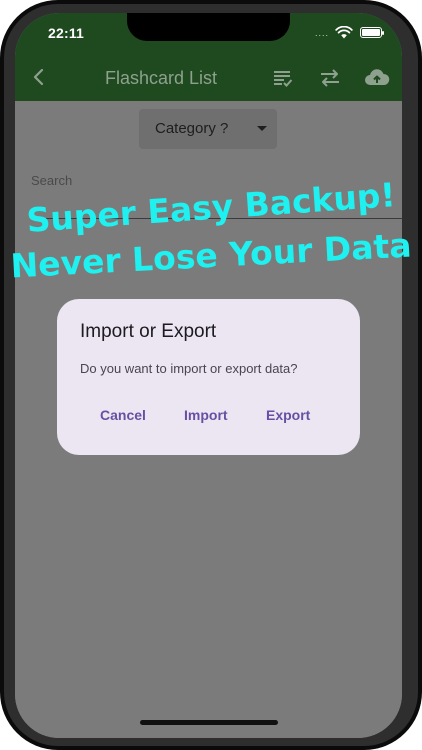 The height and width of the screenshot is (750, 422). I want to click on category-dropdown-label: Category ?, so click(192, 128).